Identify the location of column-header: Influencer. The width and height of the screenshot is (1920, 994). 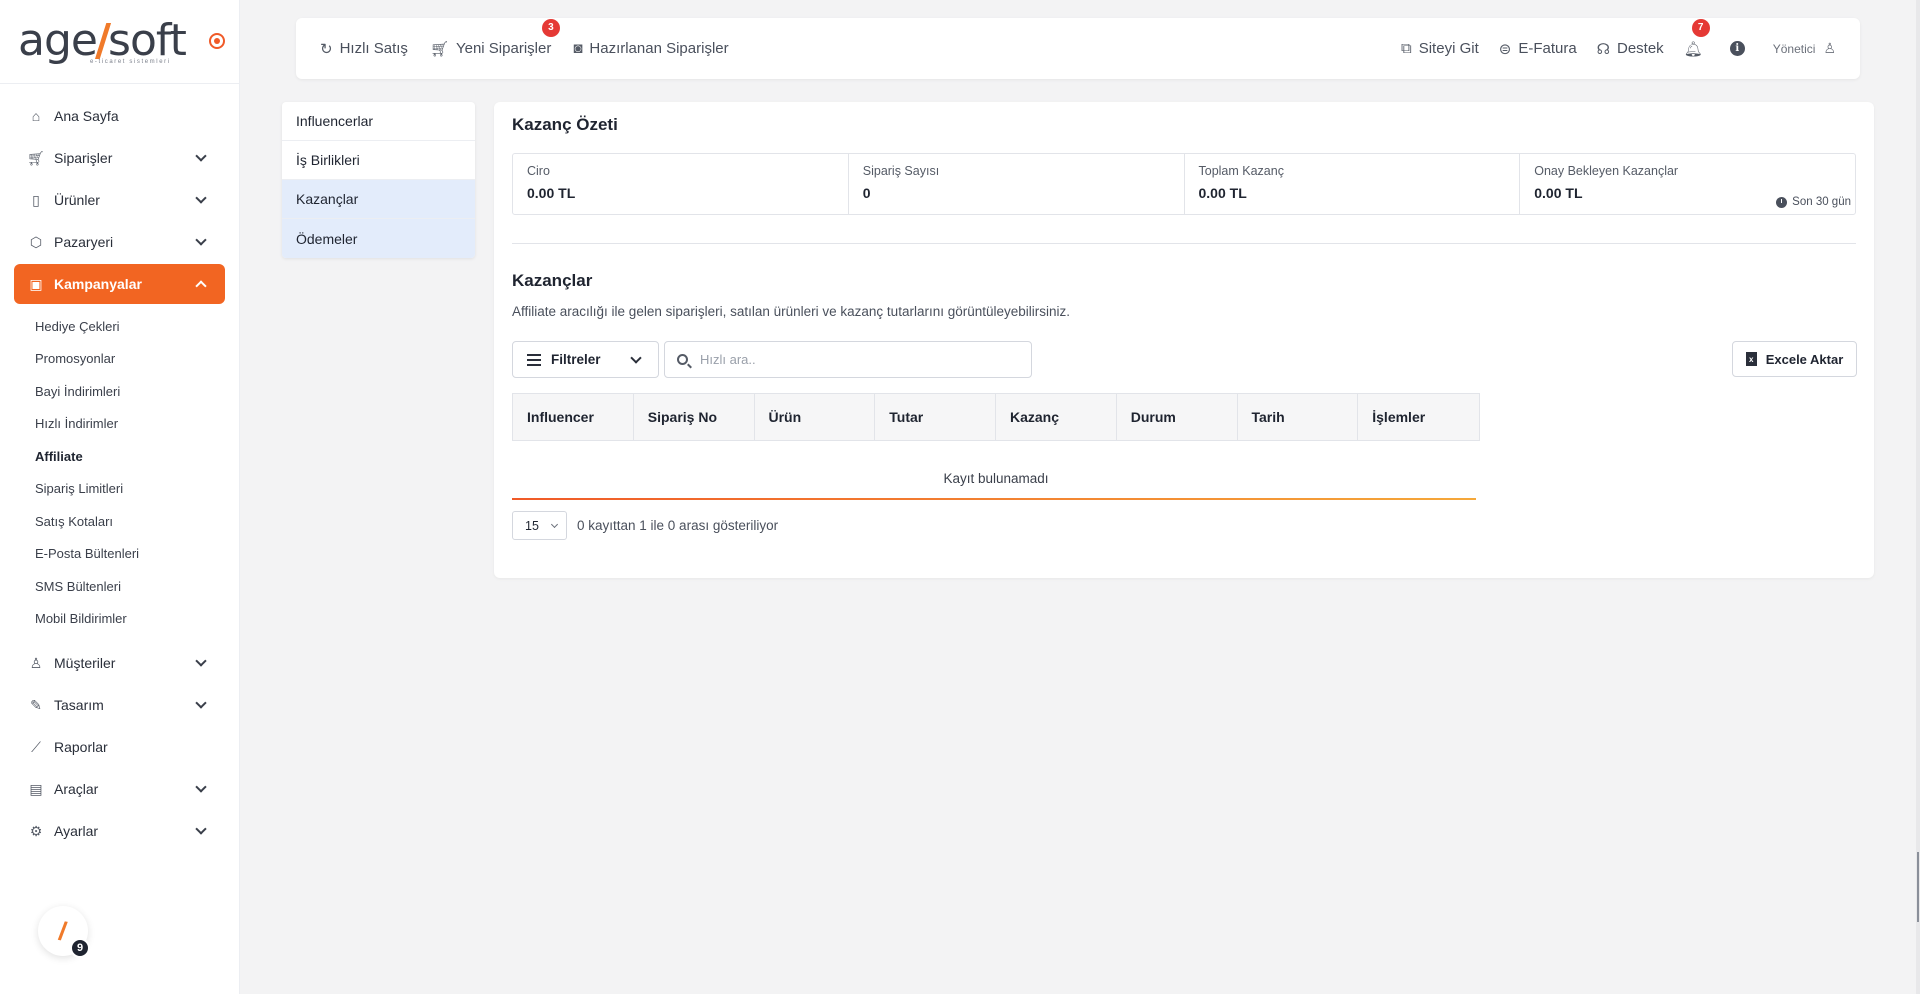
(573, 417).